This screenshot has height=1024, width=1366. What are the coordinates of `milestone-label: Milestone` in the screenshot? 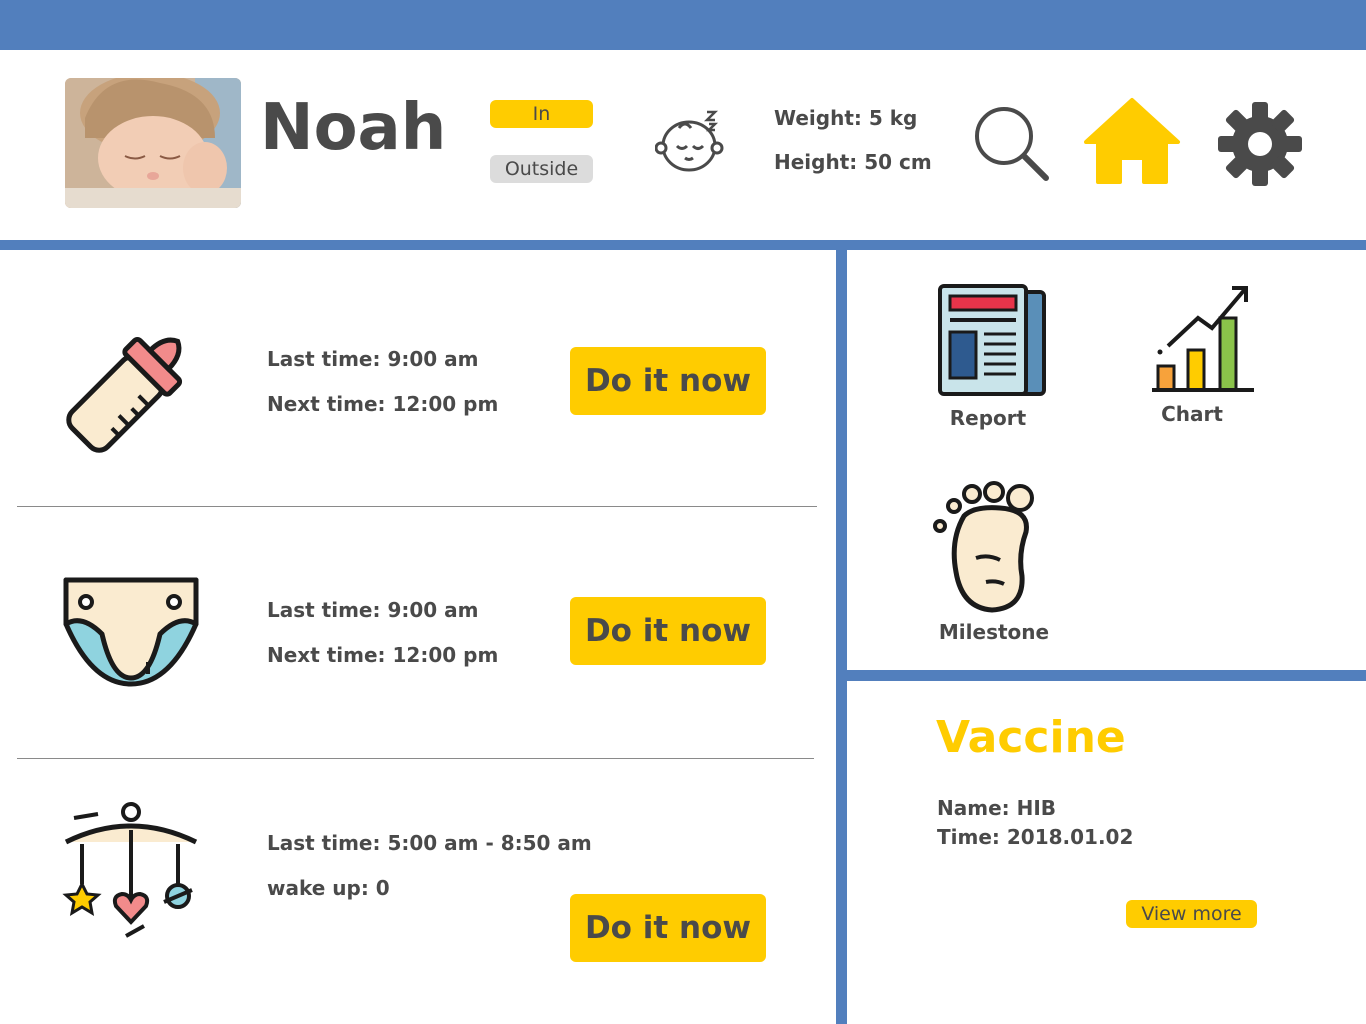 It's located at (994, 632).